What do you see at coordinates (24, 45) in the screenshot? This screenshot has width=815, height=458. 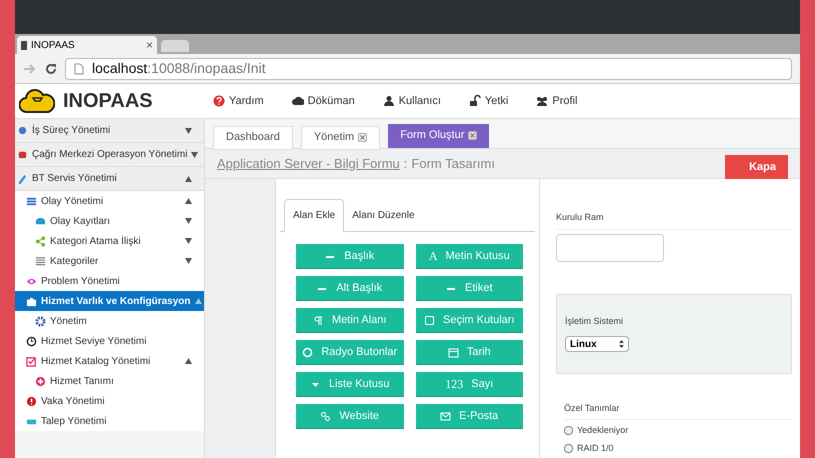 I see `favicon-icon` at bounding box center [24, 45].